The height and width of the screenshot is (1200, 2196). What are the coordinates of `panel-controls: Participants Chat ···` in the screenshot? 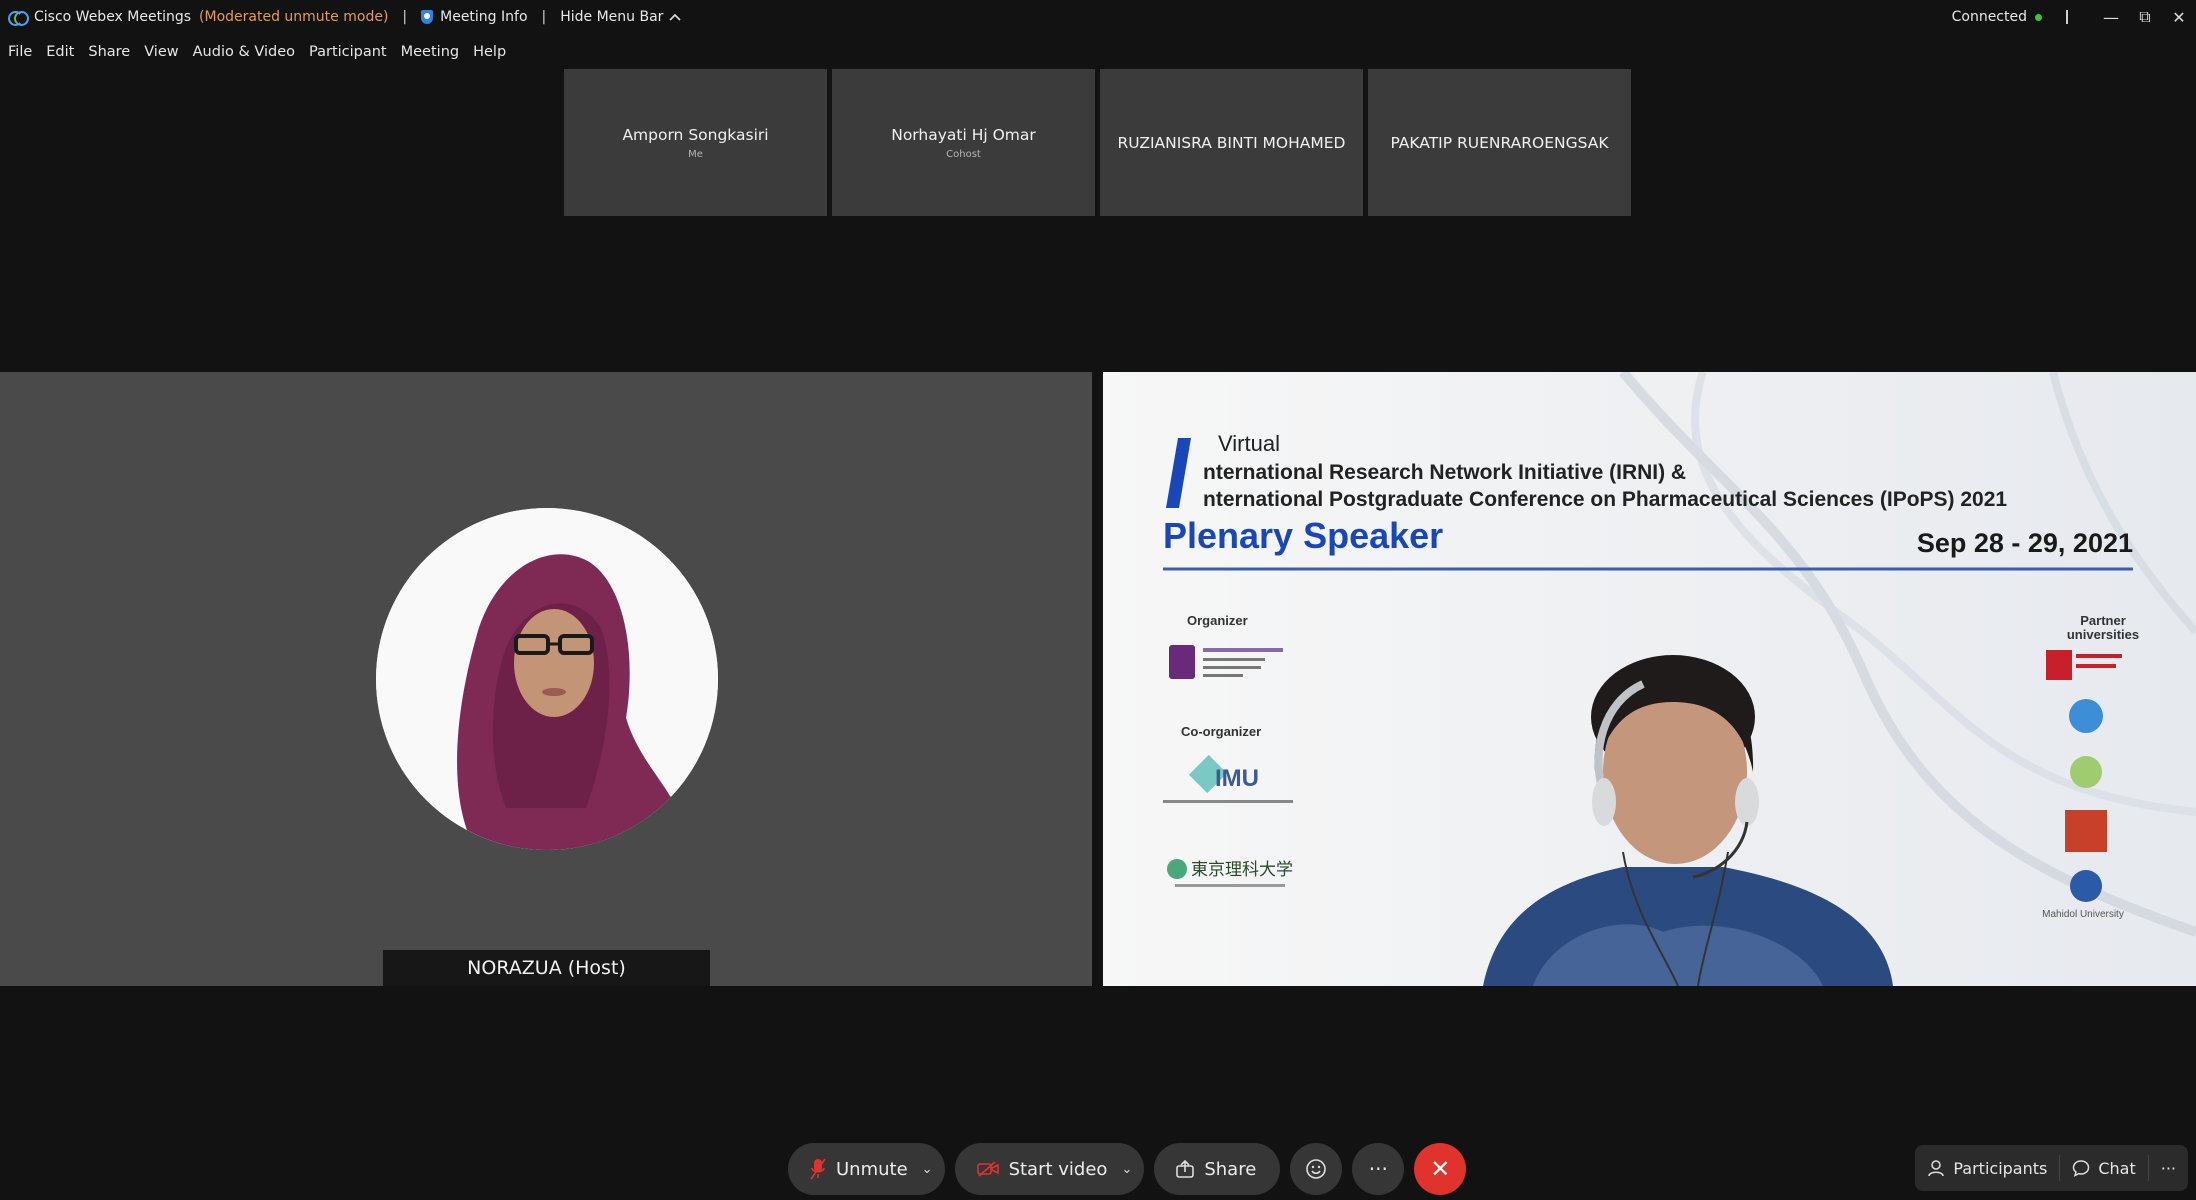 It's located at (2051, 1168).